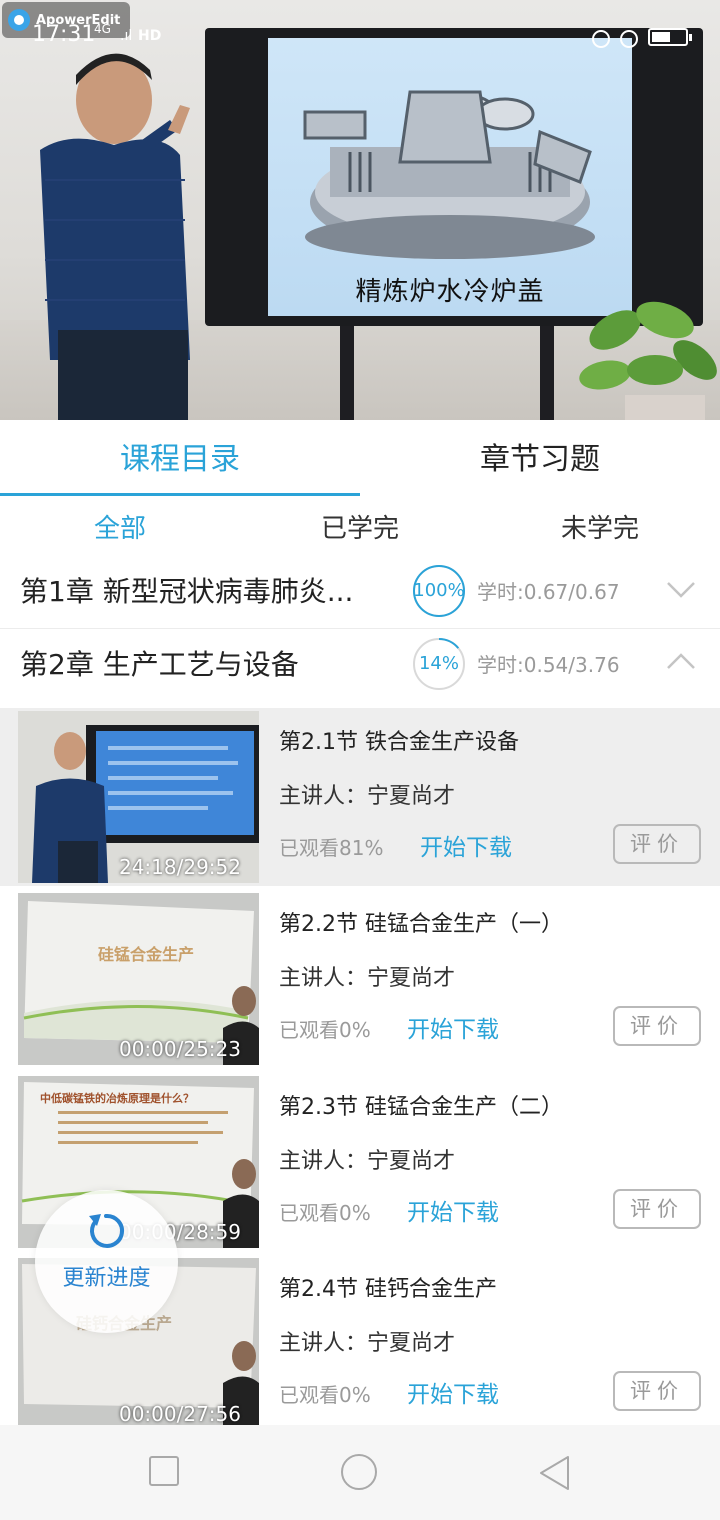  Describe the element at coordinates (106, 1278) in the screenshot. I see `refresh-progress-label: 更新进度` at that location.